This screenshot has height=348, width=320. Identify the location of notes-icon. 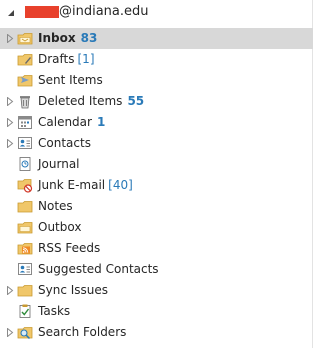
(25, 207).